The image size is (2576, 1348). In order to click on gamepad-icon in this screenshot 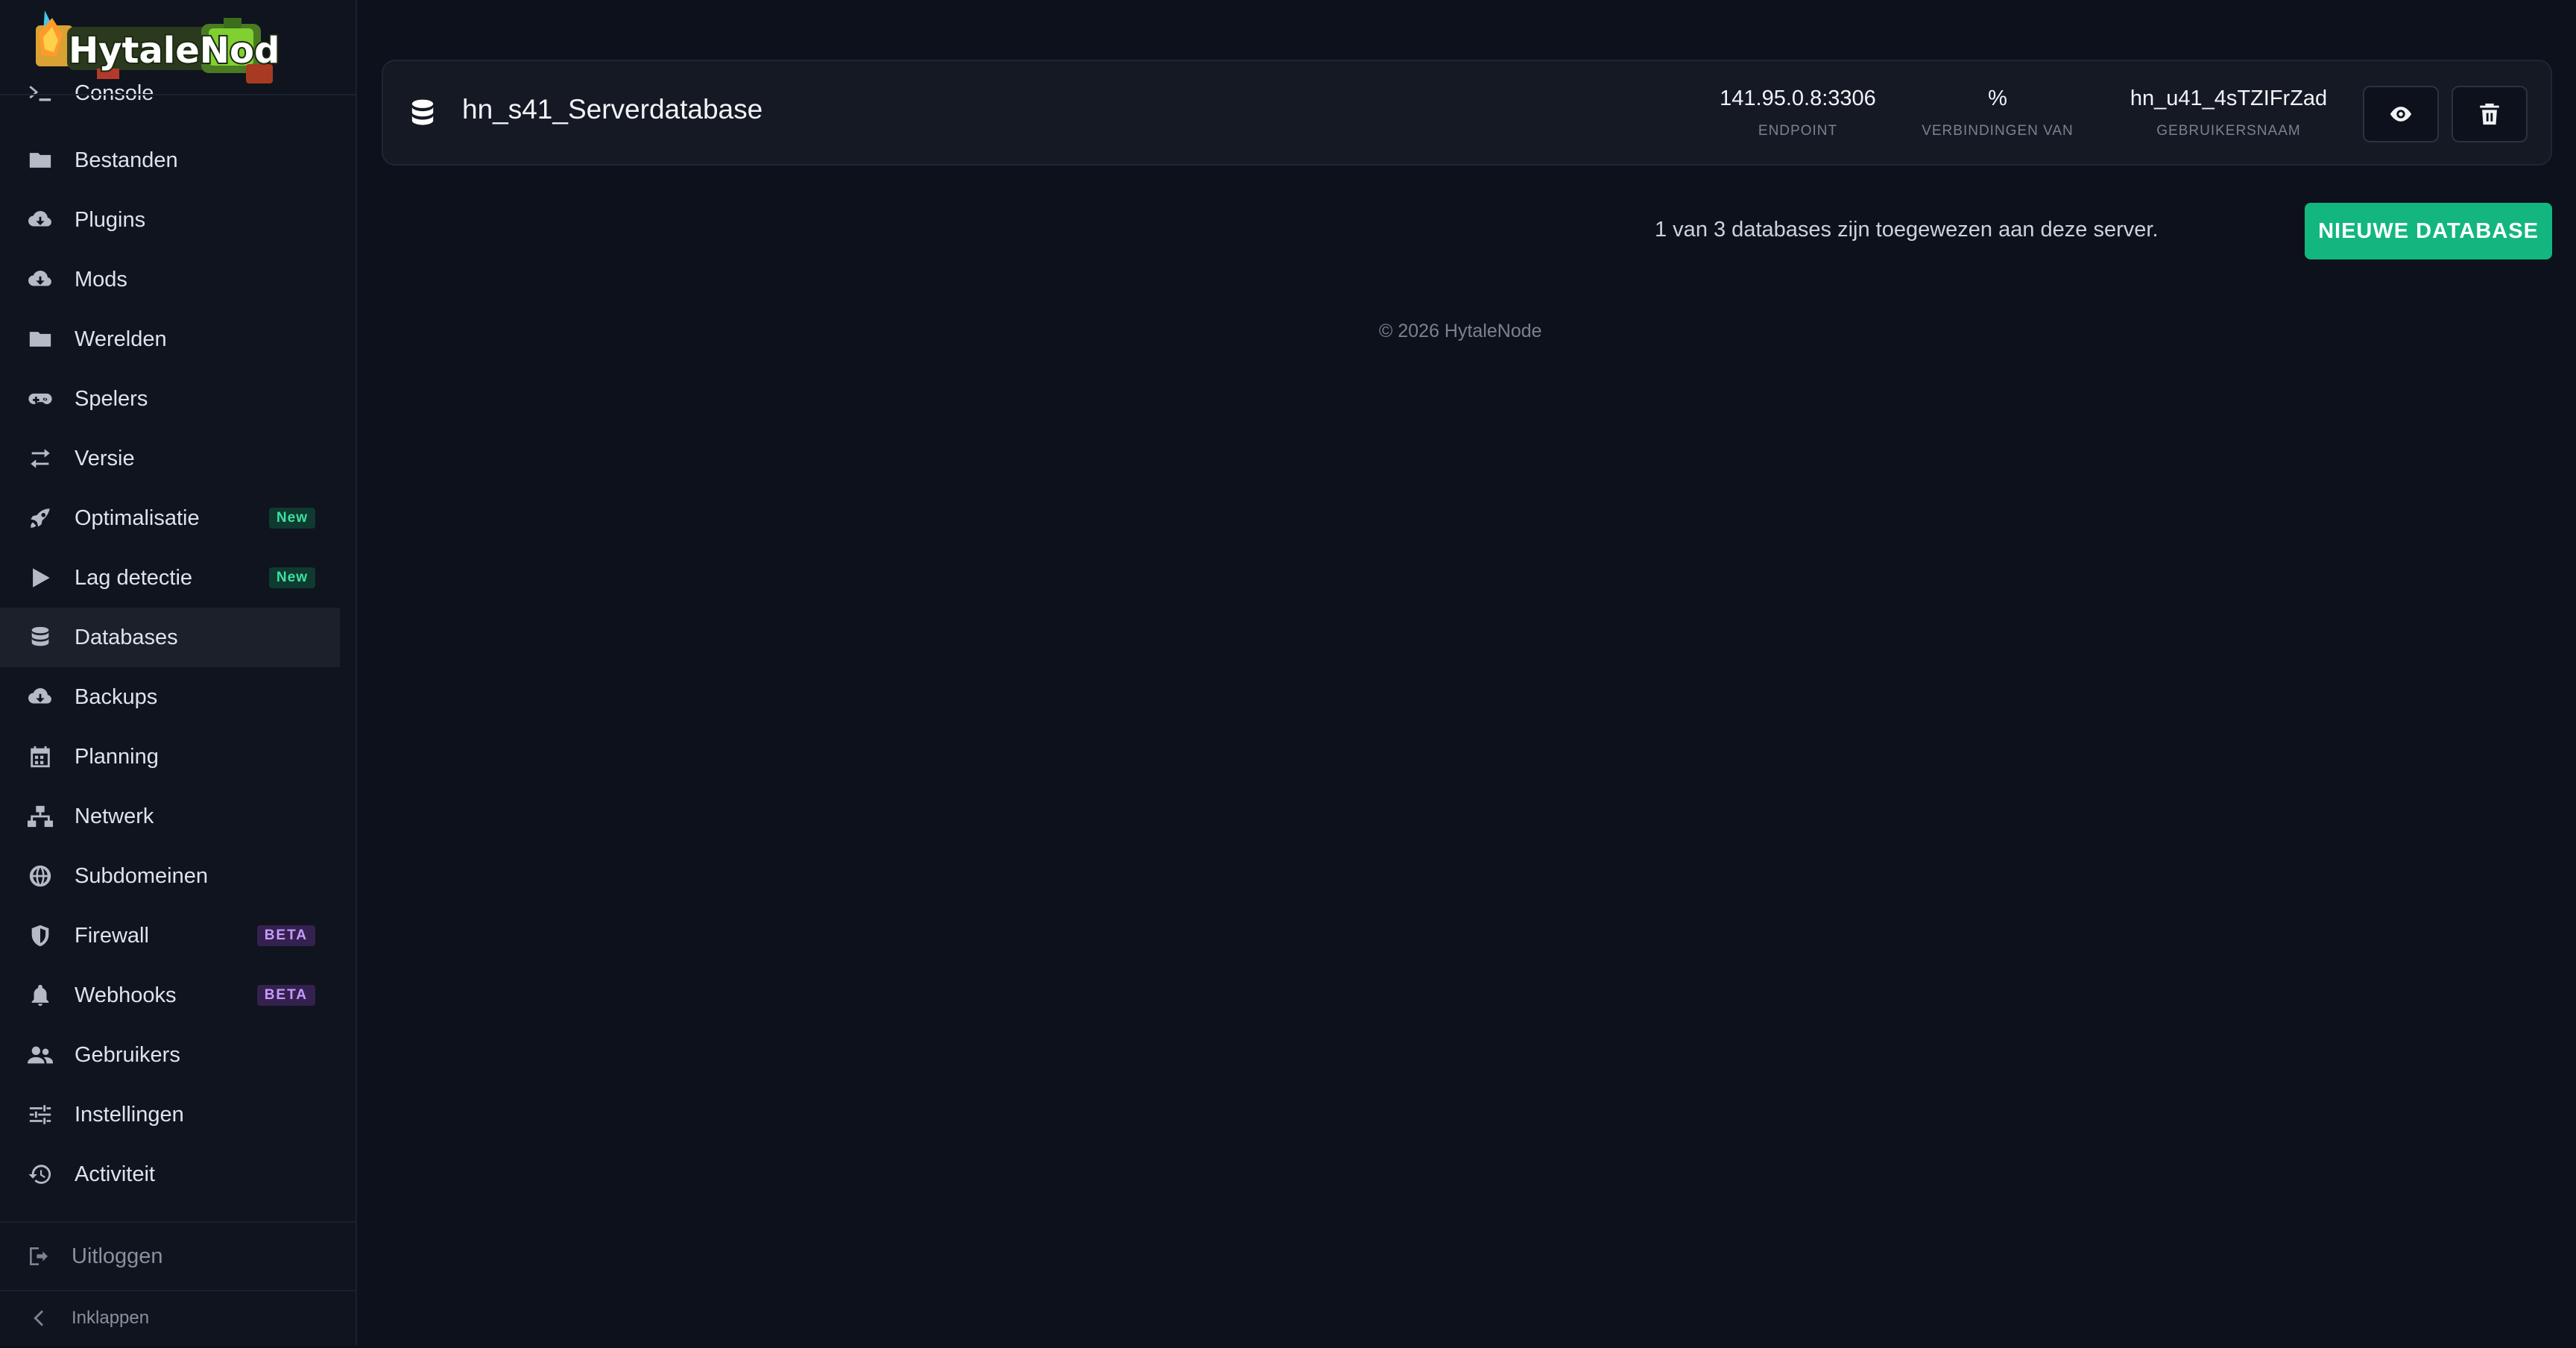, I will do `click(40, 398)`.